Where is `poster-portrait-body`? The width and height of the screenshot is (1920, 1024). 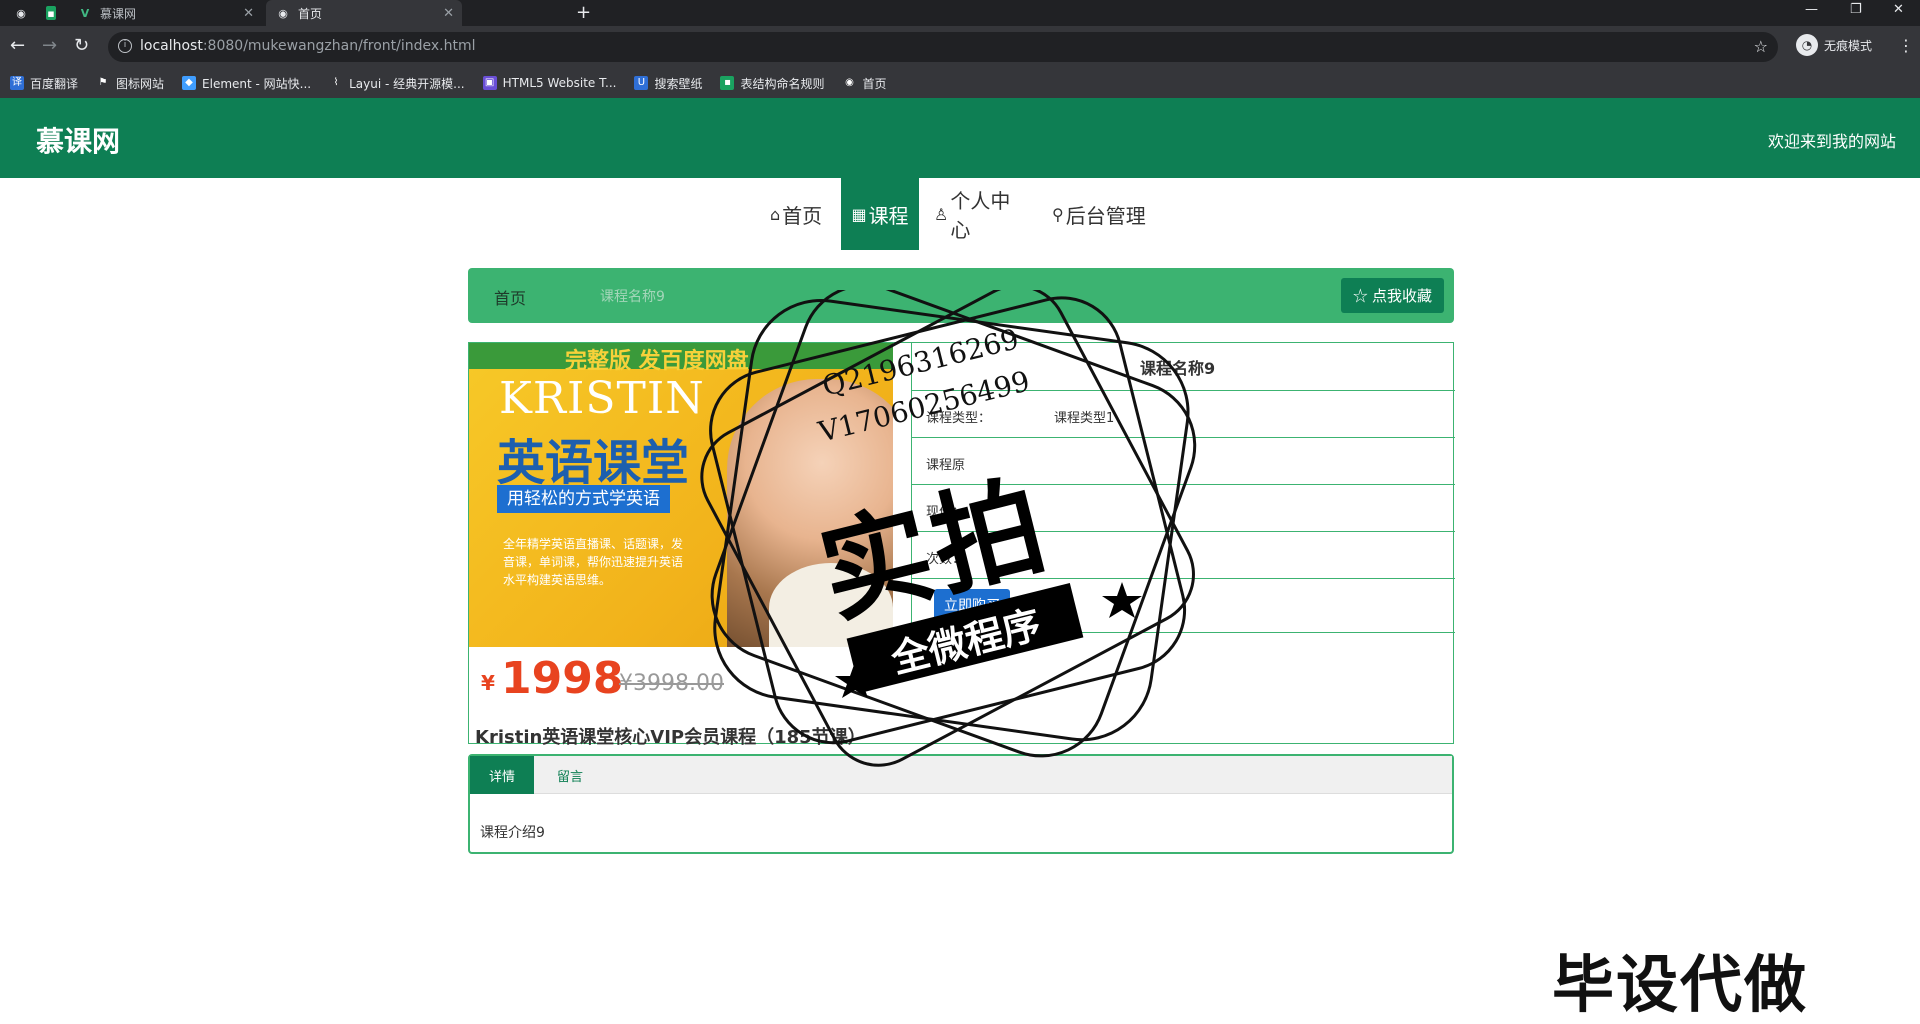 poster-portrait-body is located at coordinates (831, 605).